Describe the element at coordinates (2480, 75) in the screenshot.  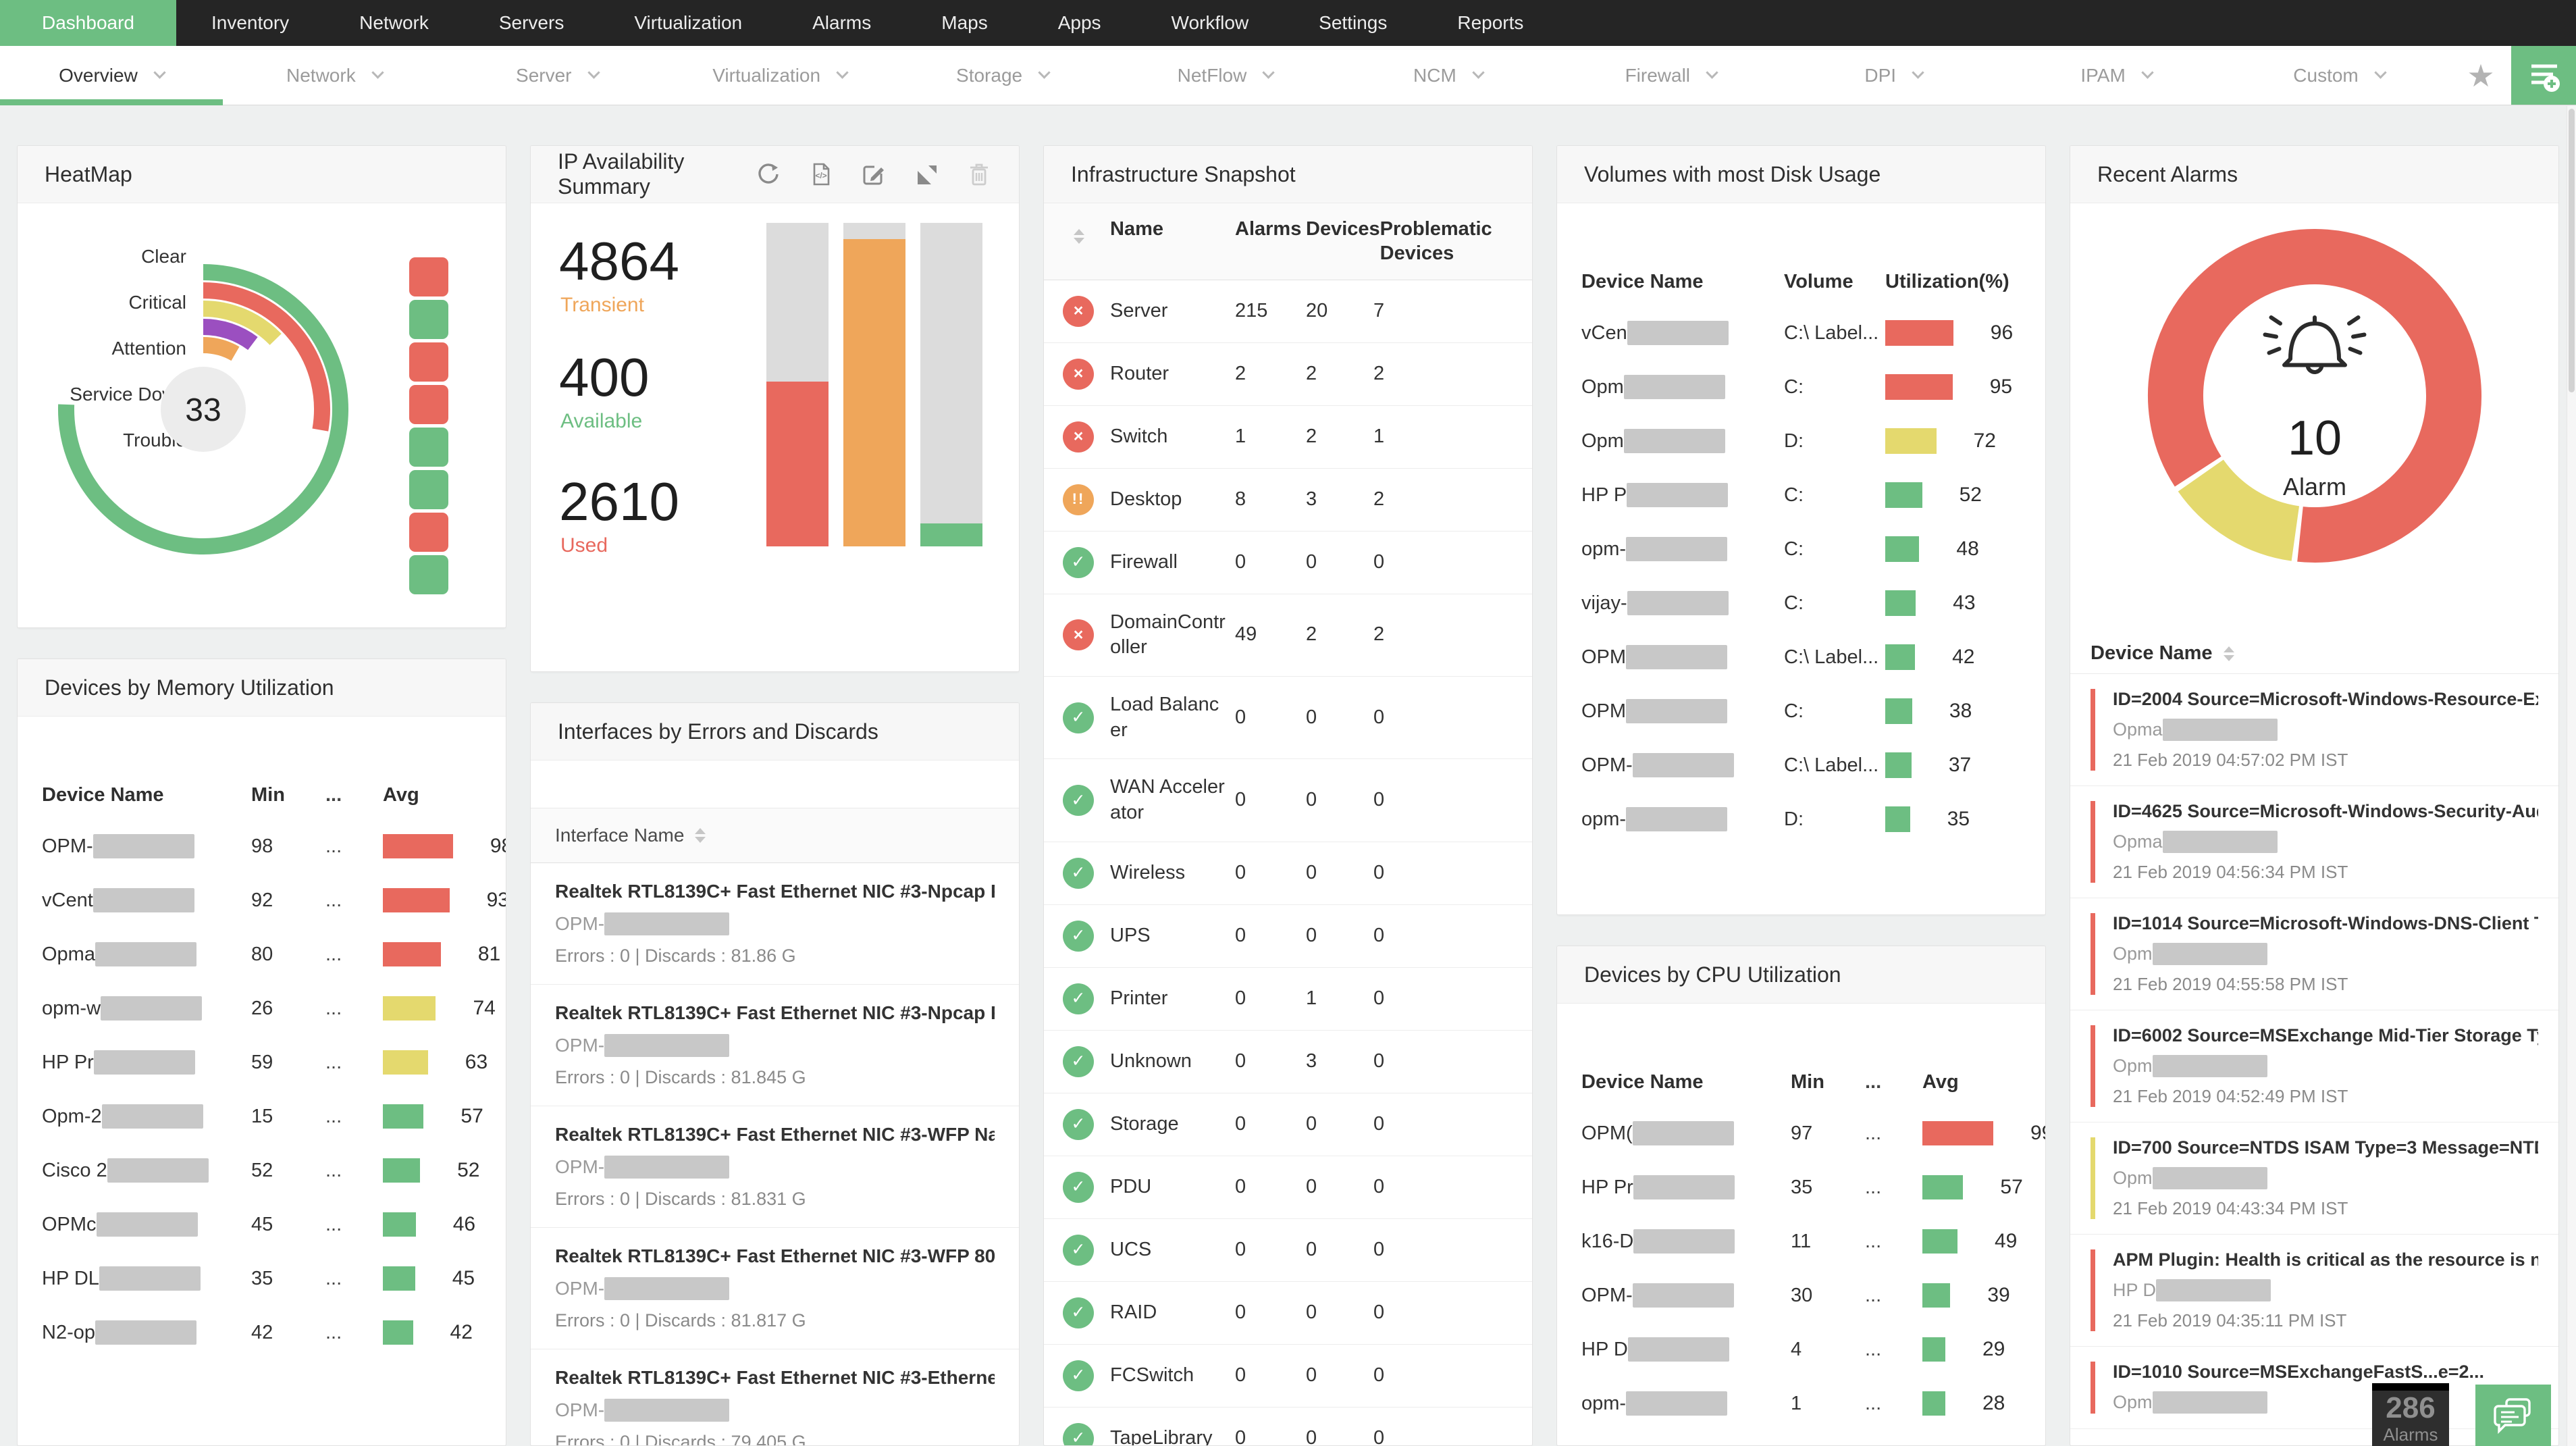
I see `favorite-star-icon: ★` at that location.